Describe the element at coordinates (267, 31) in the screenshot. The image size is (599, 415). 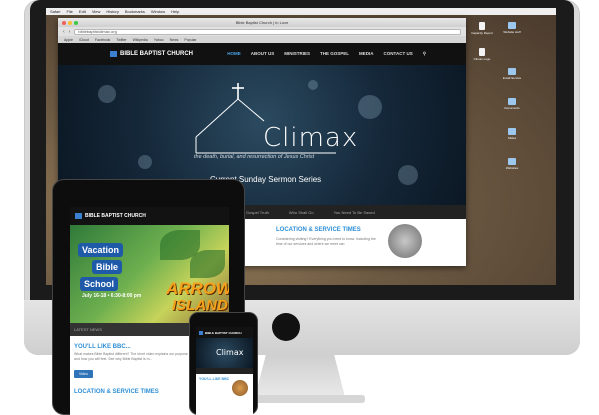
I see `url-field: biblebaptistclimax.org` at that location.